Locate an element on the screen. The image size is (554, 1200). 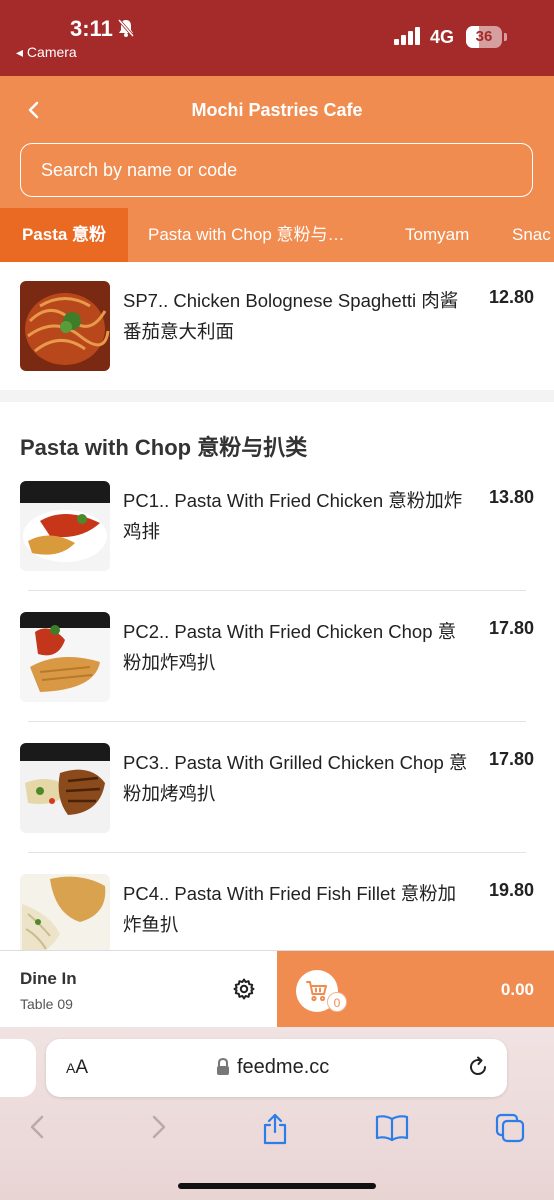
status-time: 3:11 is located at coordinates (91, 28).